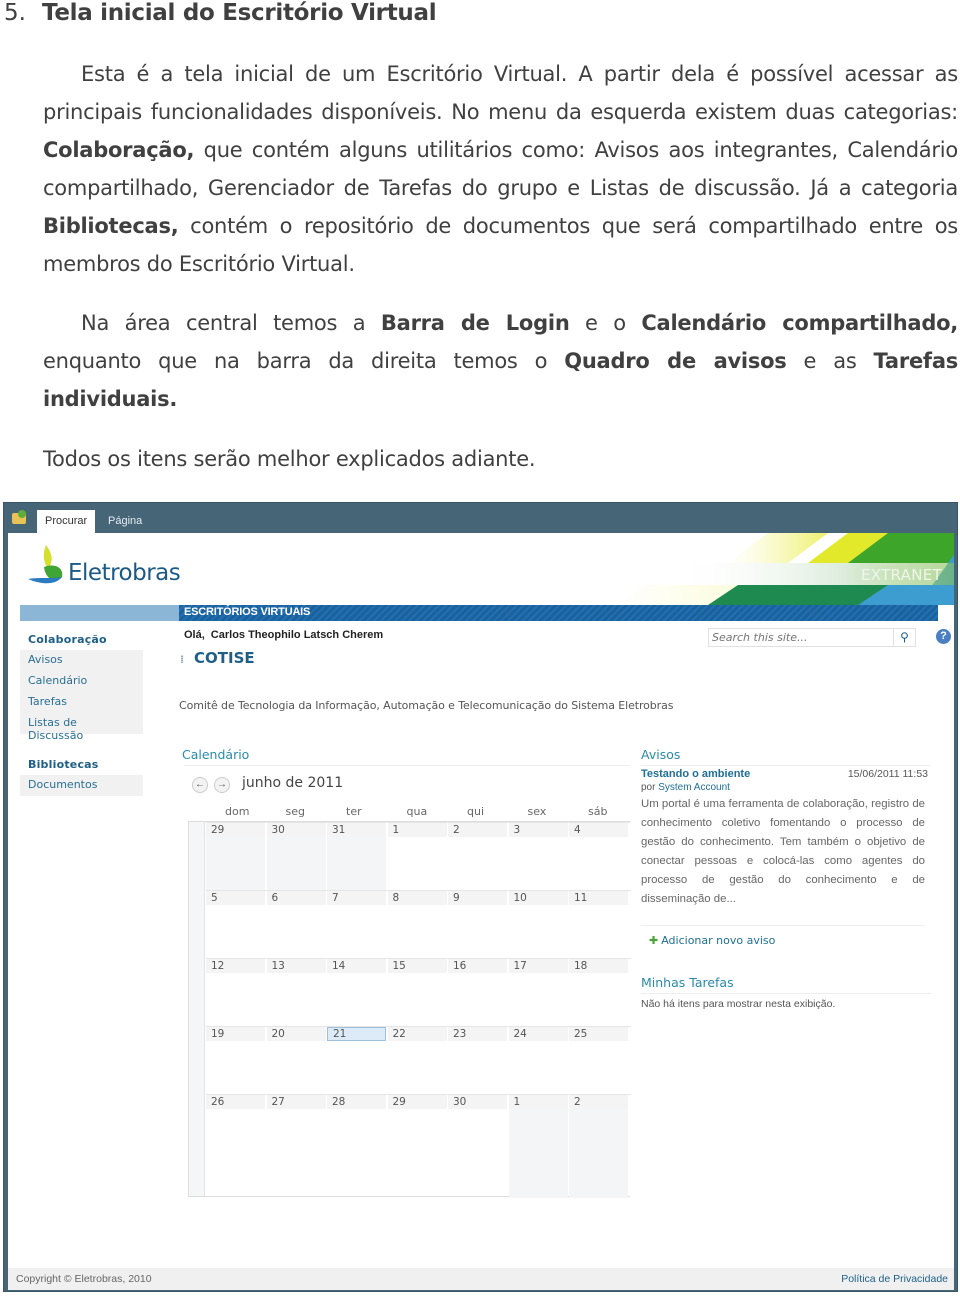  Describe the element at coordinates (81, 660) in the screenshot. I see `nav-item-avisos: Avisos` at that location.